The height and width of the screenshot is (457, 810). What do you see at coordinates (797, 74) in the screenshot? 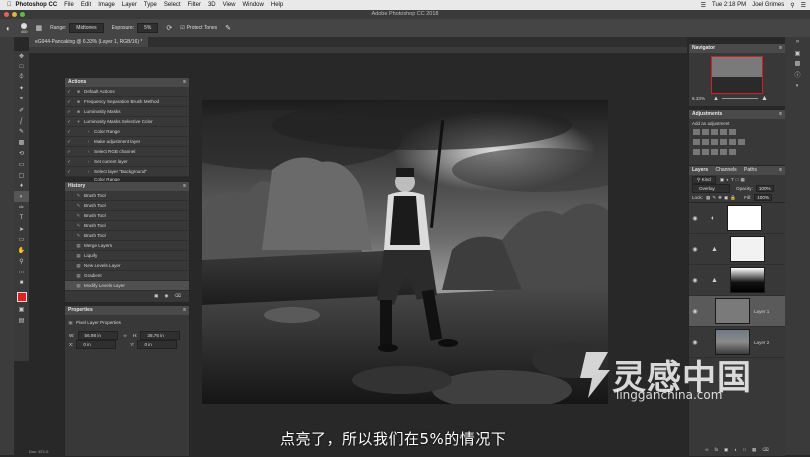
I see `info-icon: ⓘ` at bounding box center [797, 74].